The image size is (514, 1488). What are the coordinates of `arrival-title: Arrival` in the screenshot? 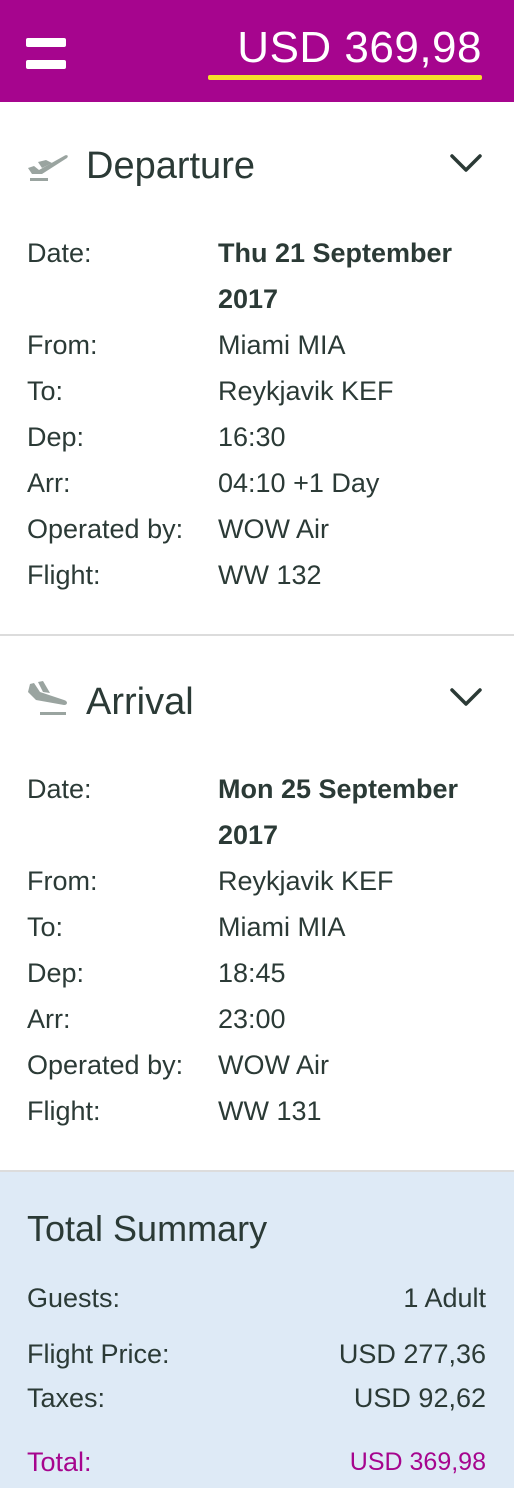 It's located at (140, 702).